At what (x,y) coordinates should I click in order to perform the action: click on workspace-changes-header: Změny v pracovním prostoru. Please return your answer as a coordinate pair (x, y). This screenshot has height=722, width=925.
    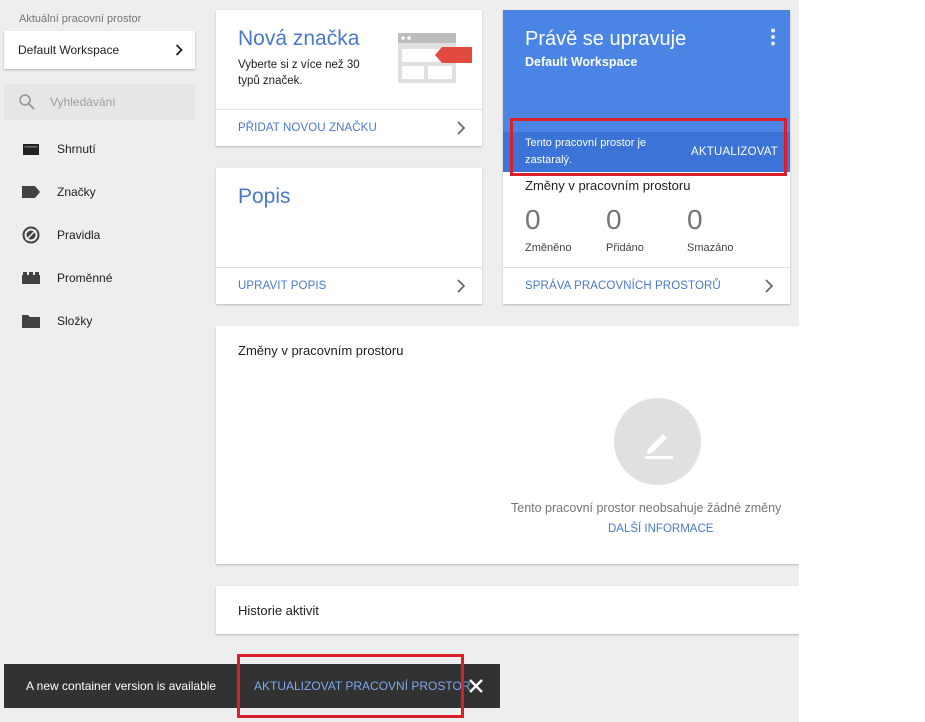
    Looking at the image, I should click on (321, 350).